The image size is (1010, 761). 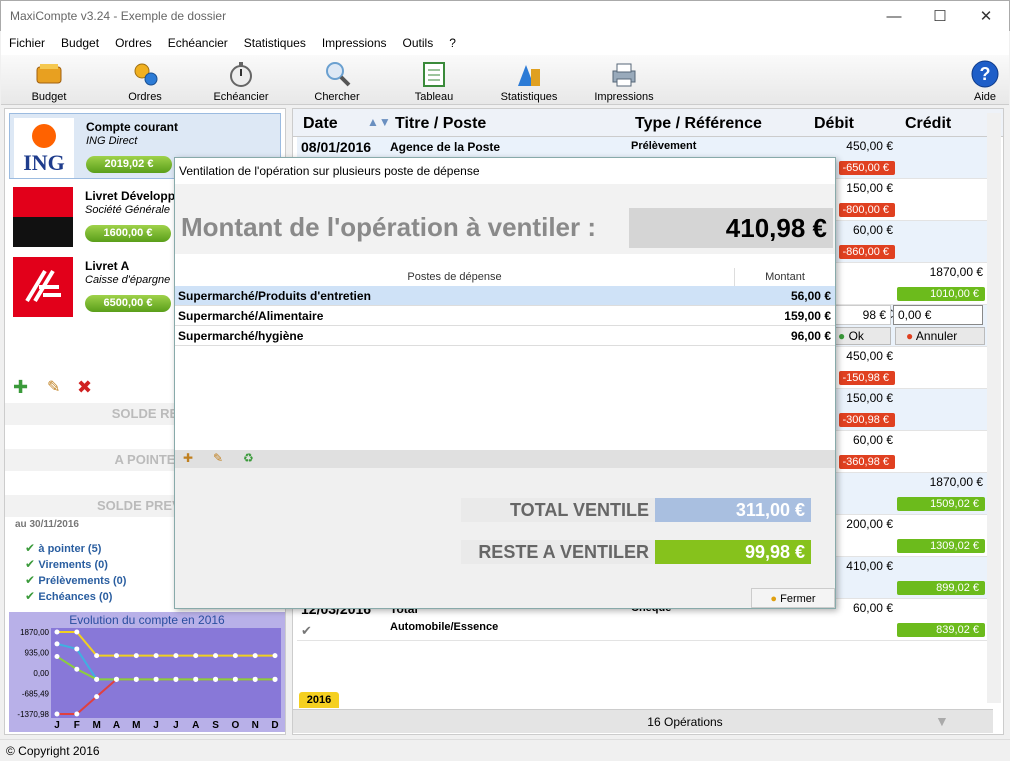 What do you see at coordinates (306, 631) in the screenshot?
I see `checkmark-icon: ✔` at bounding box center [306, 631].